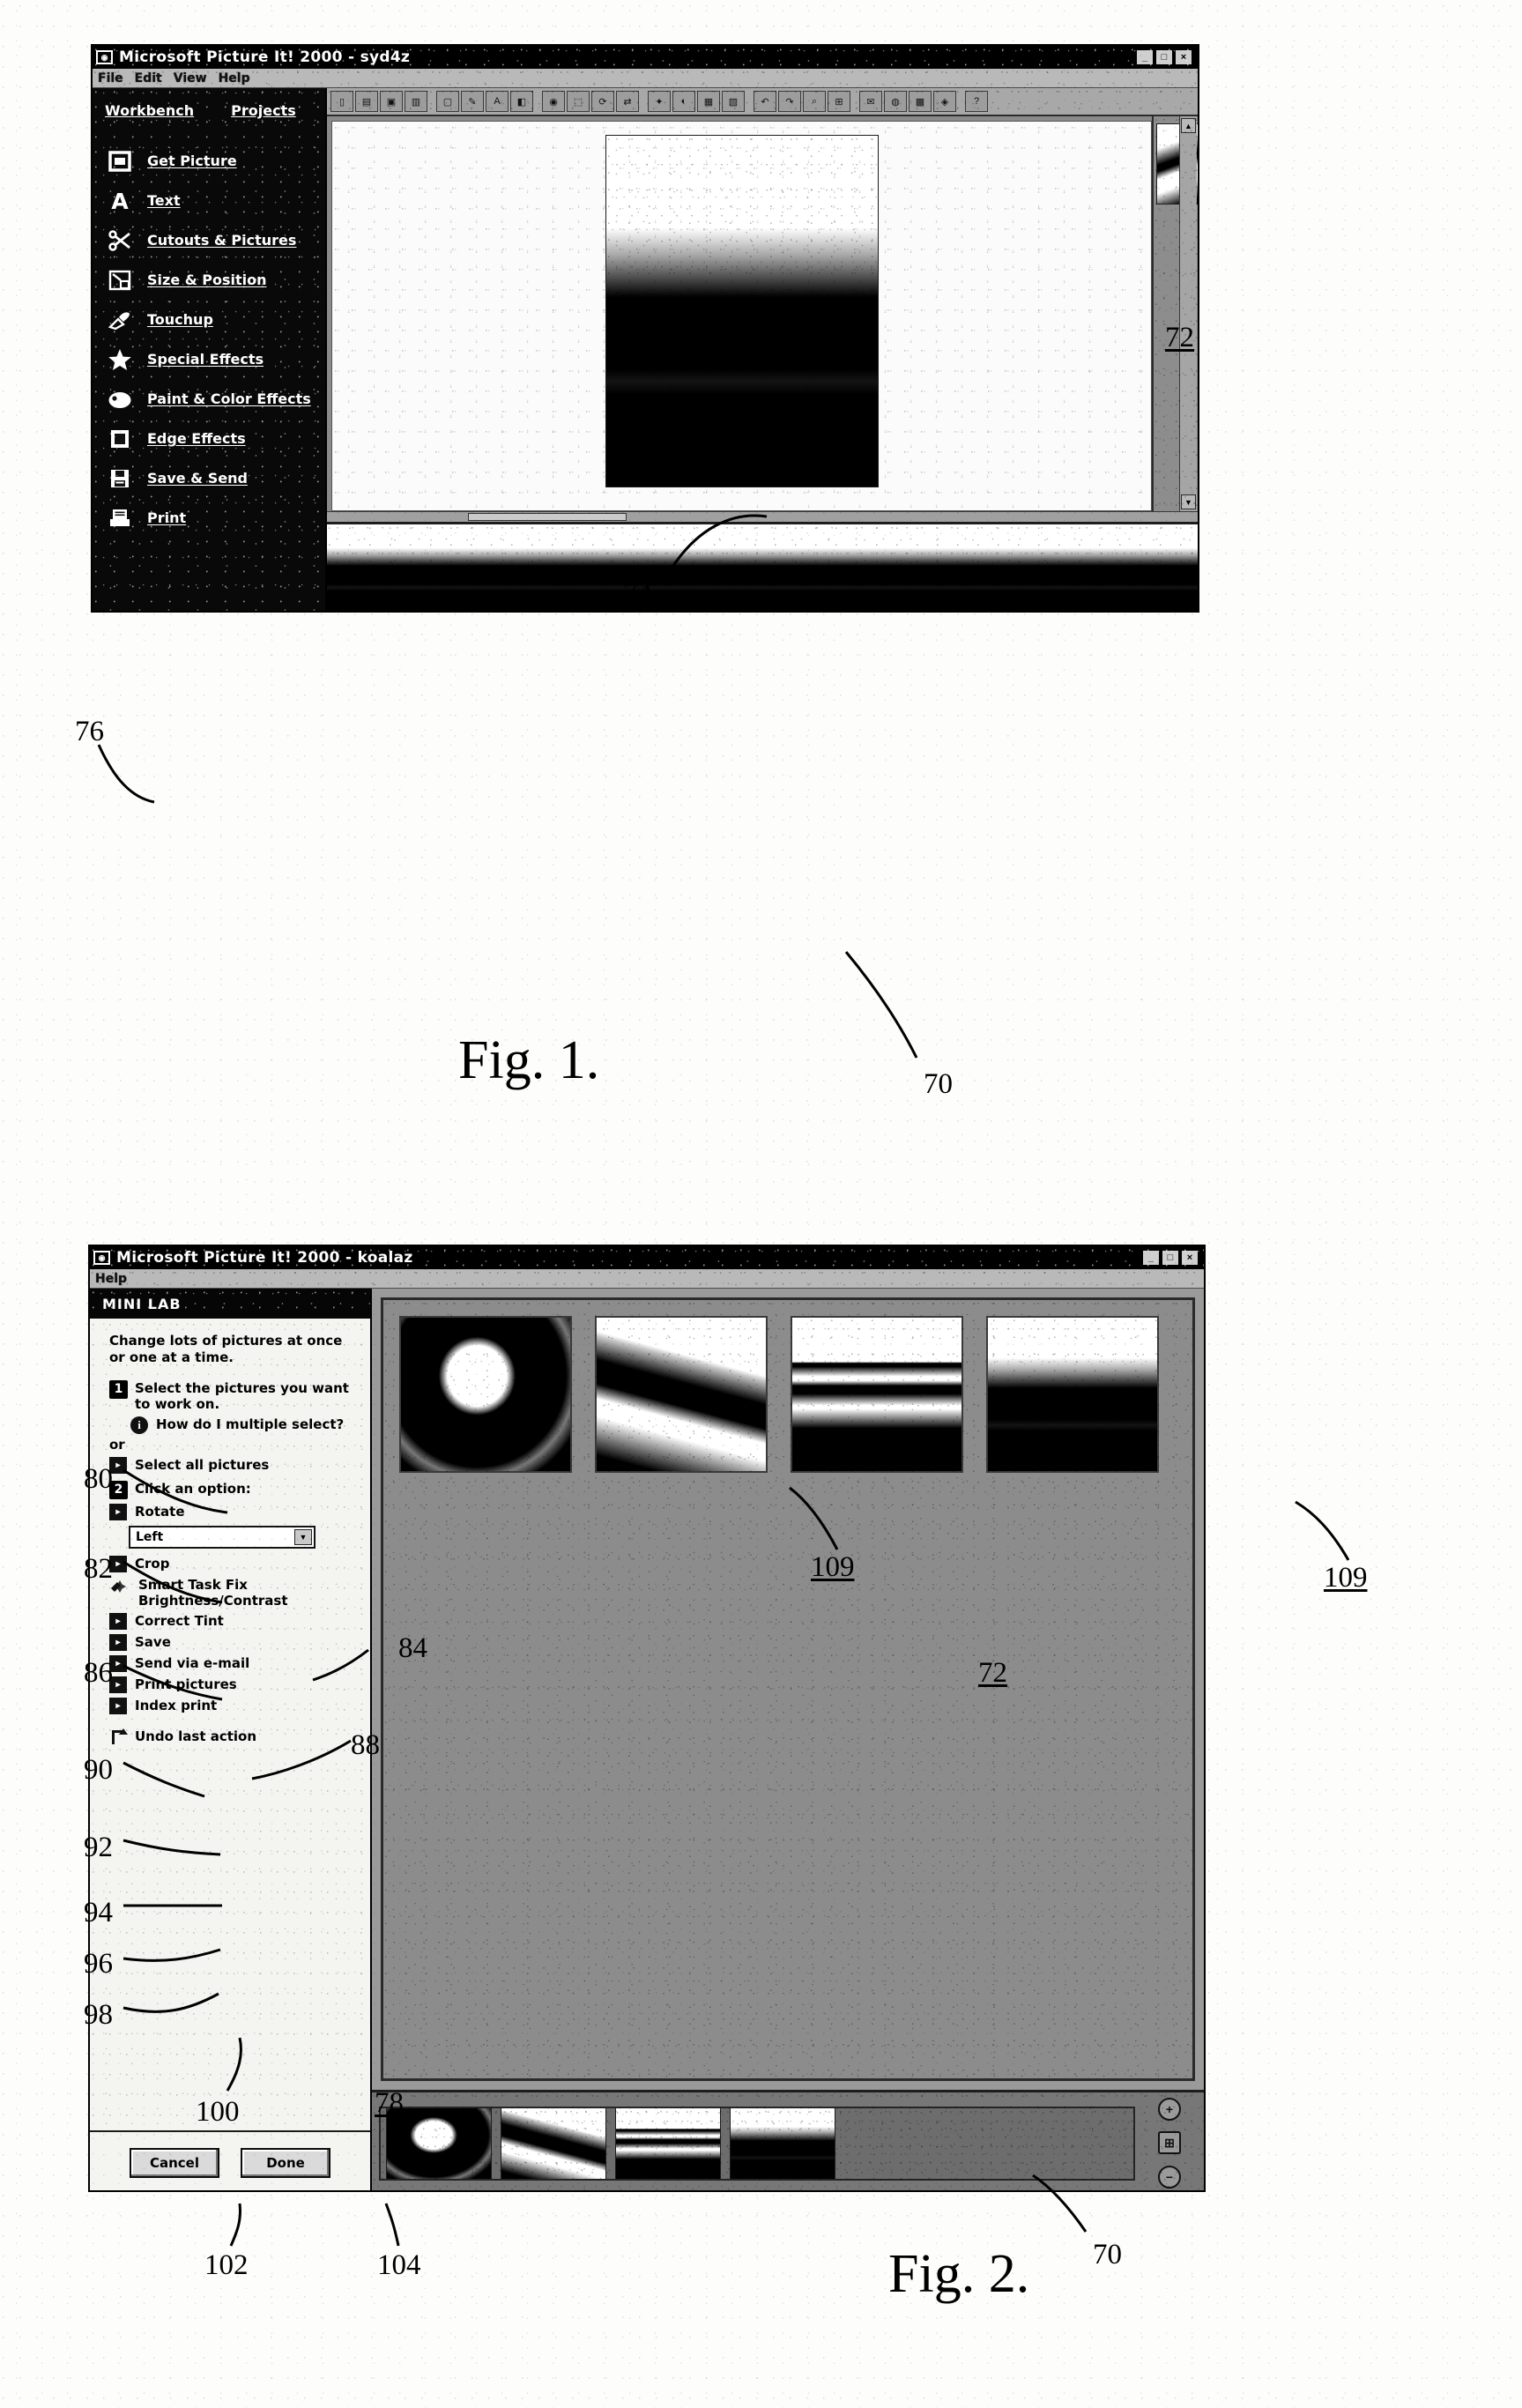 The width and height of the screenshot is (1522, 2408). What do you see at coordinates (472, 101) in the screenshot?
I see `toolbar-brush-icon: ✎` at bounding box center [472, 101].